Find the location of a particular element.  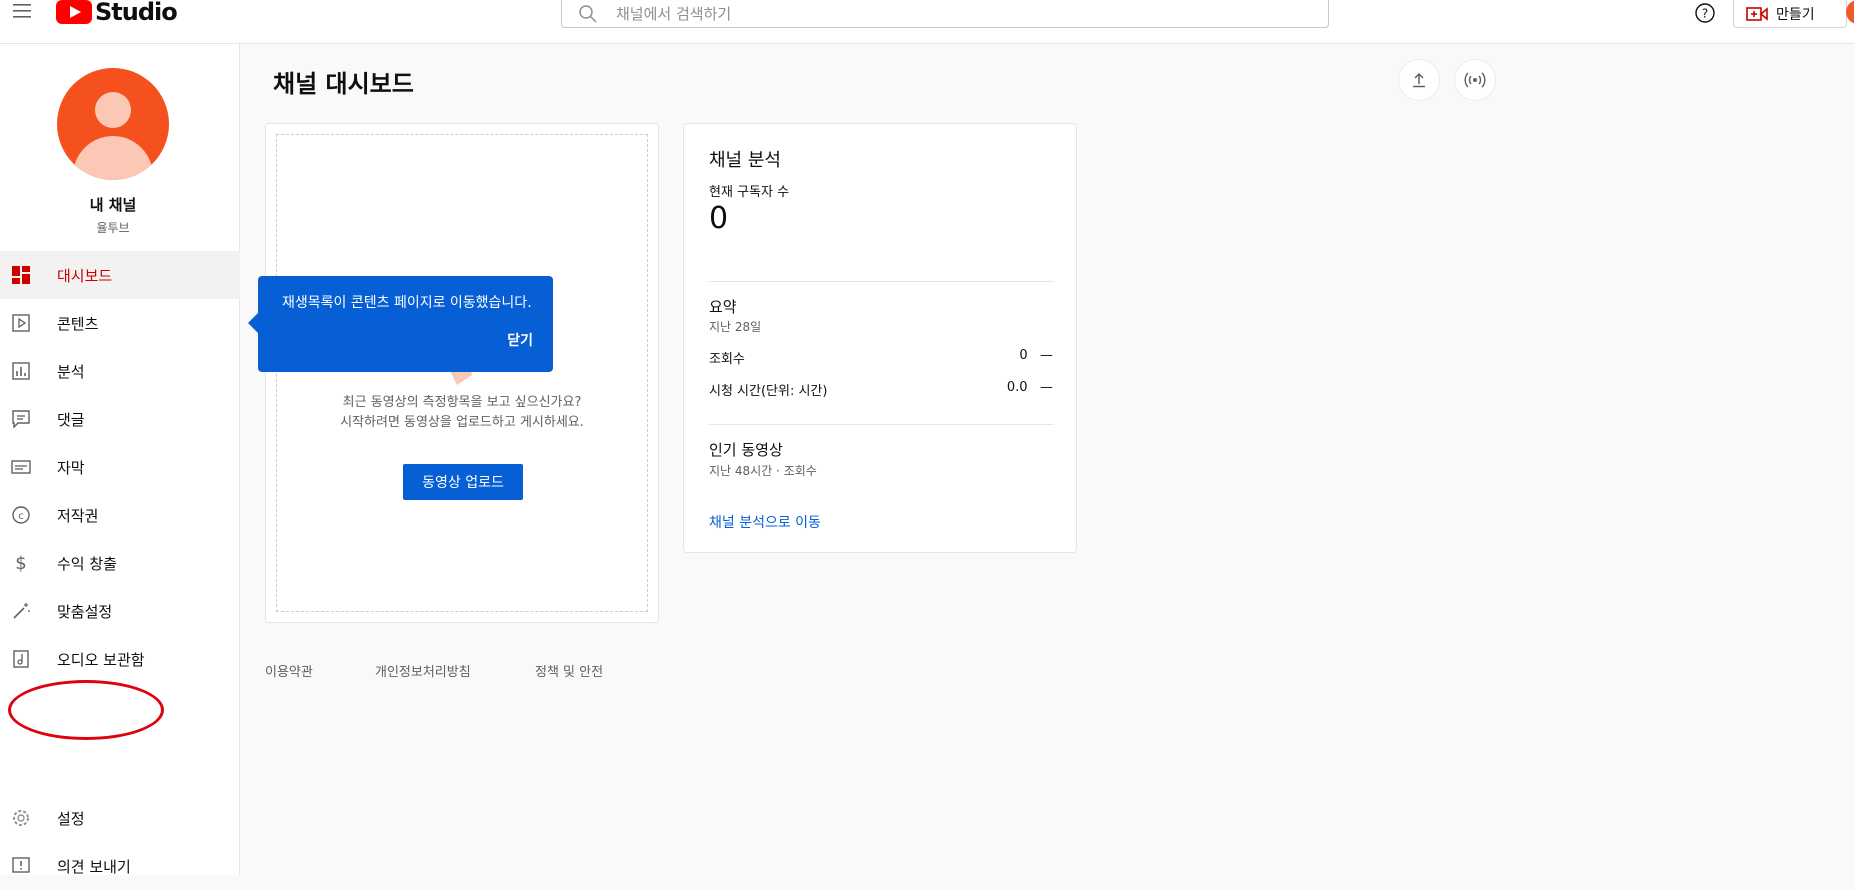

sidebar-item-settings: 설정 is located at coordinates (120, 818).